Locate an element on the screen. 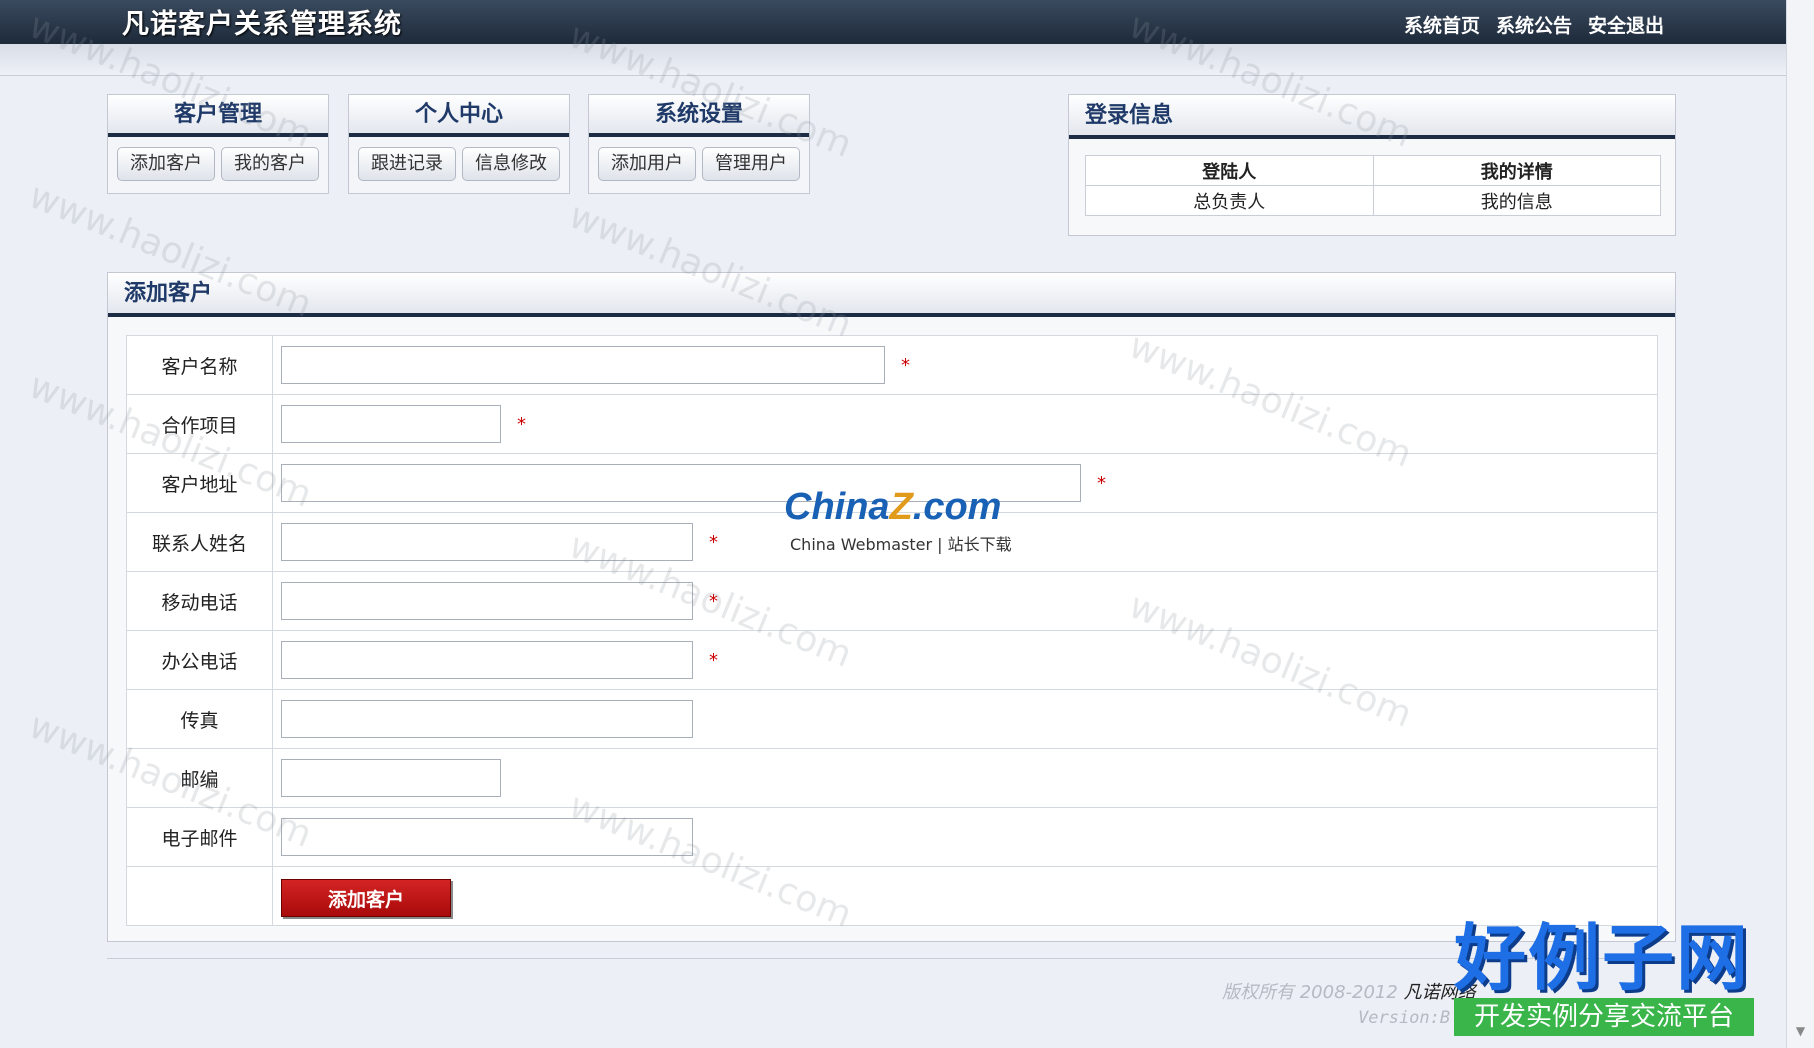  sub-bar is located at coordinates (893, 60).